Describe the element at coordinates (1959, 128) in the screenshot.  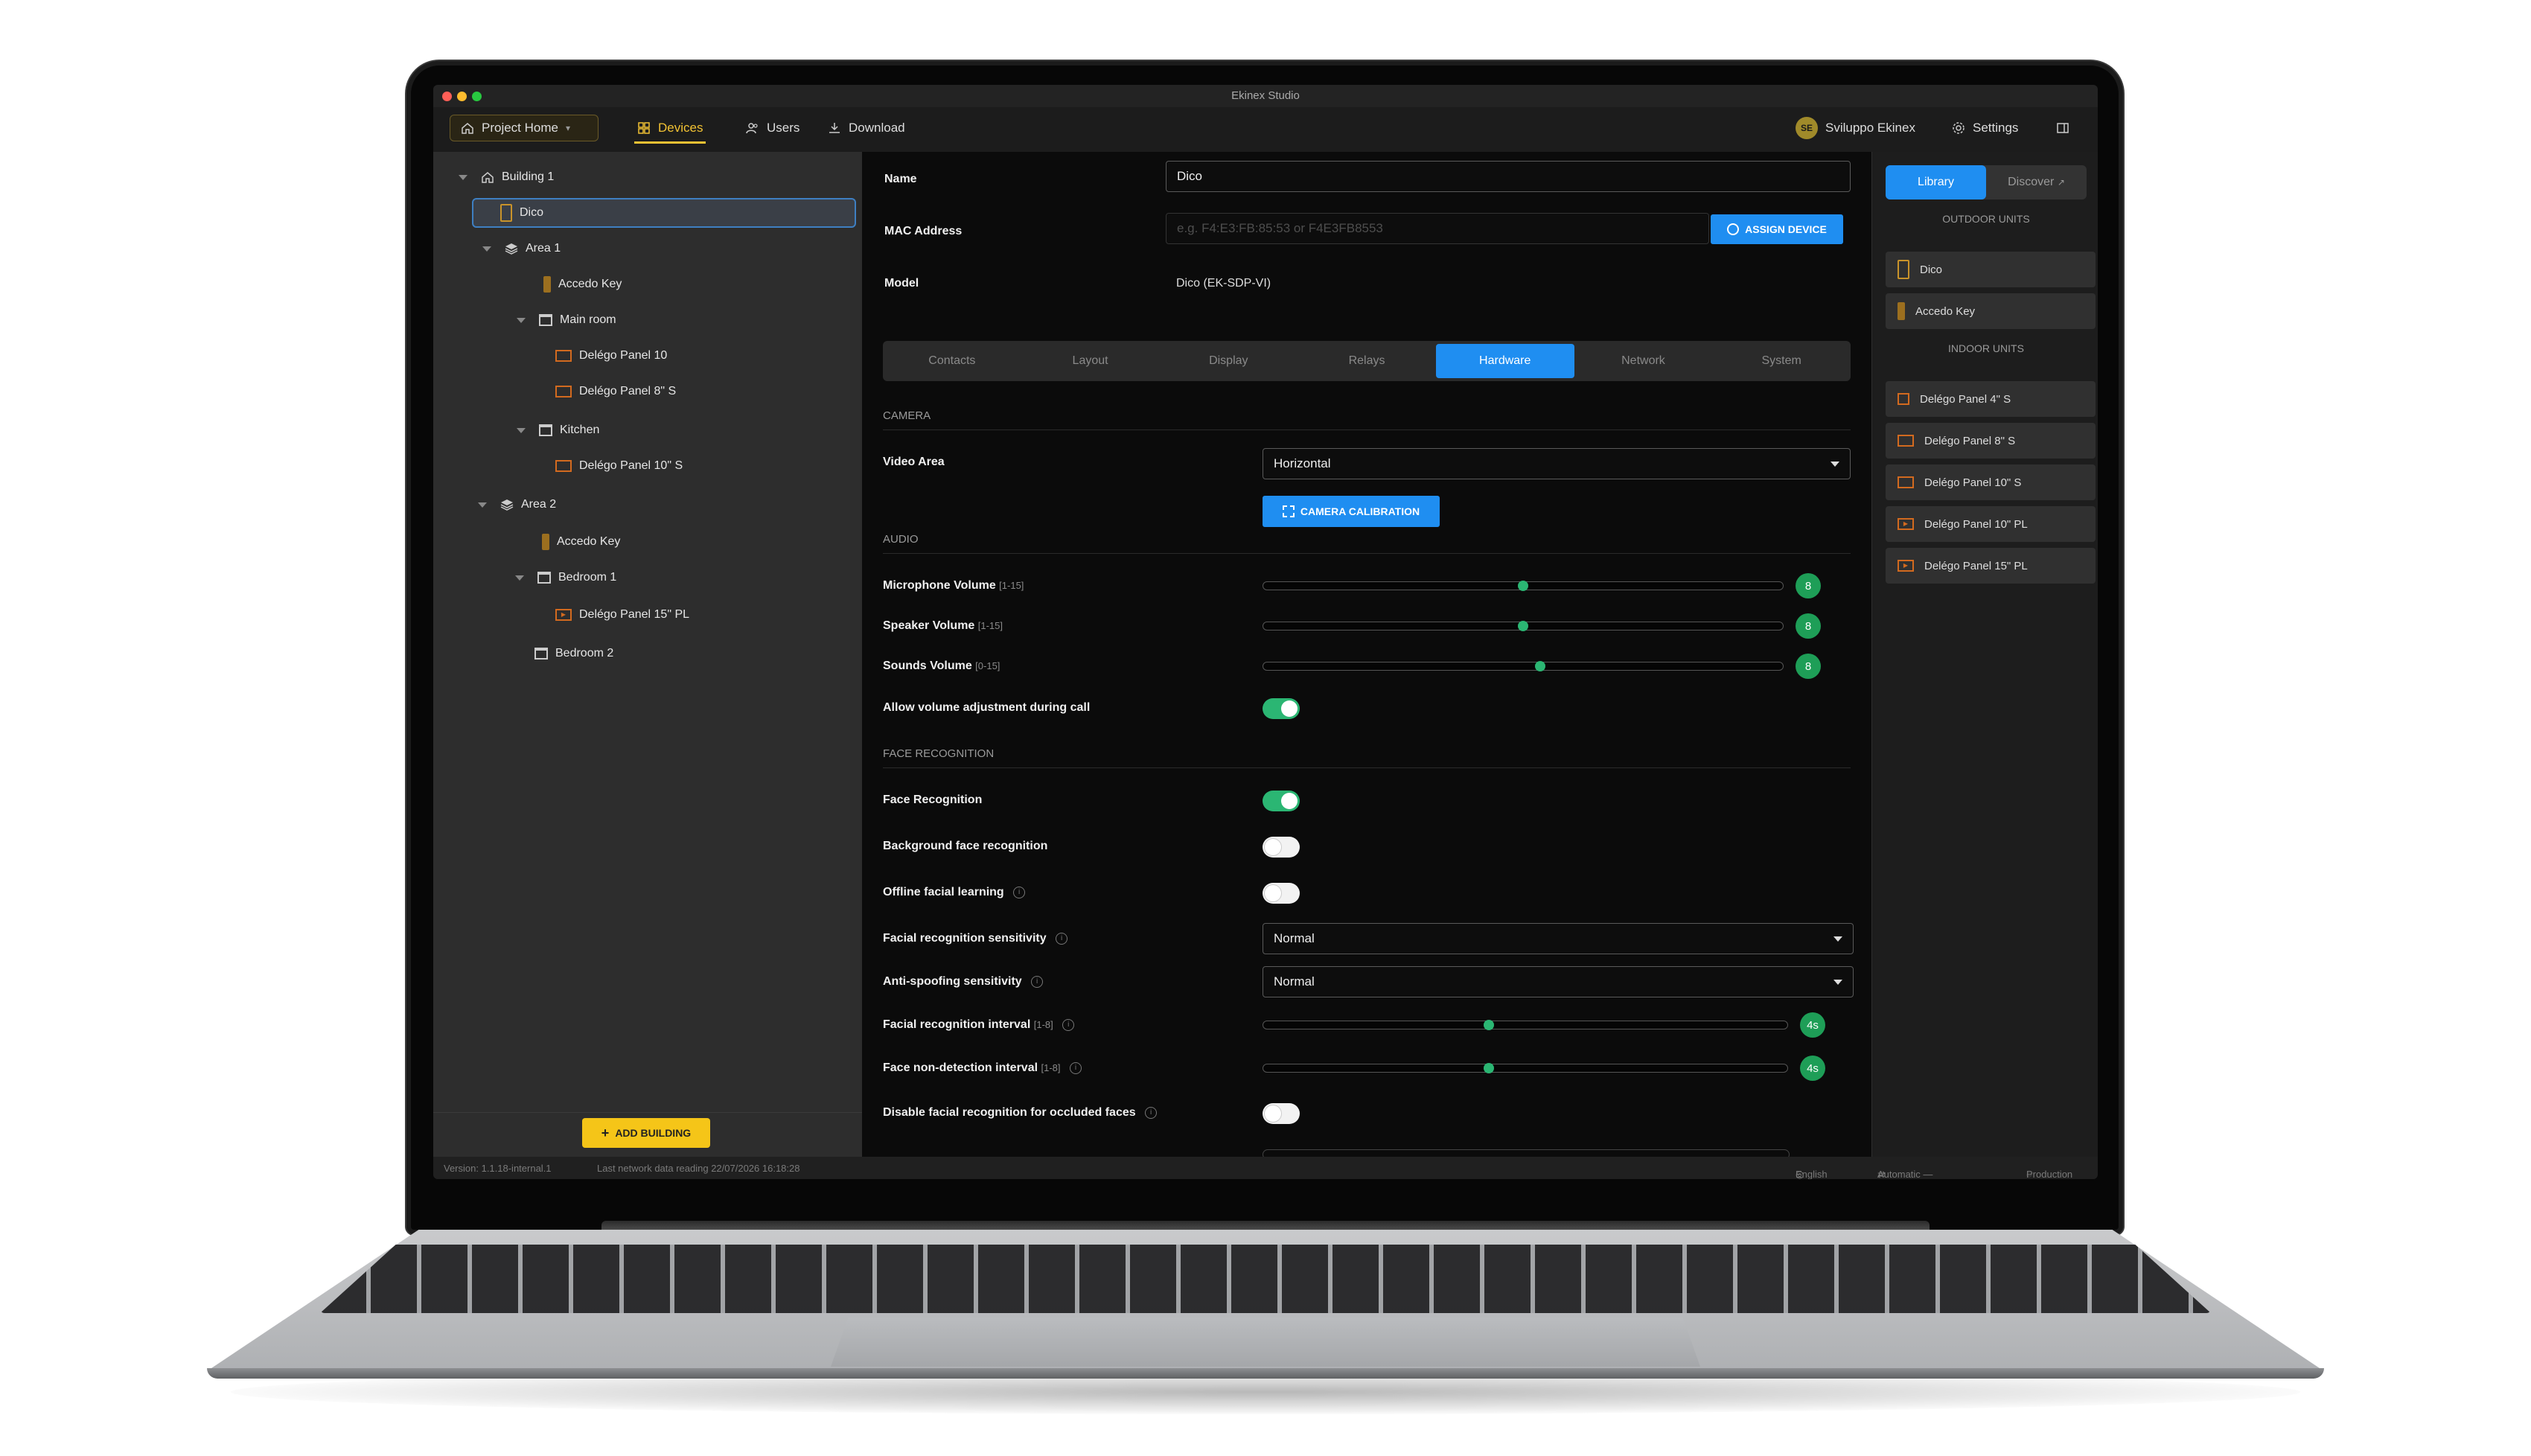
I see `gear-icon` at that location.